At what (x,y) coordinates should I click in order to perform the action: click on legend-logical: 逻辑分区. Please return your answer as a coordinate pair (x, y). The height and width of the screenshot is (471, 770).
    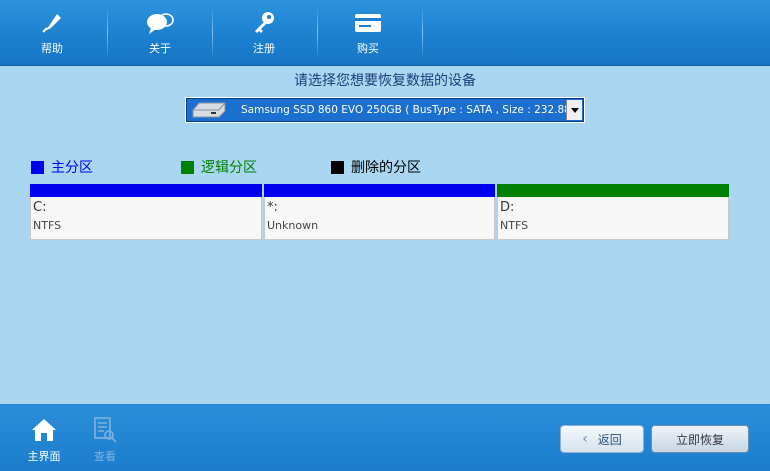
    Looking at the image, I should click on (219, 167).